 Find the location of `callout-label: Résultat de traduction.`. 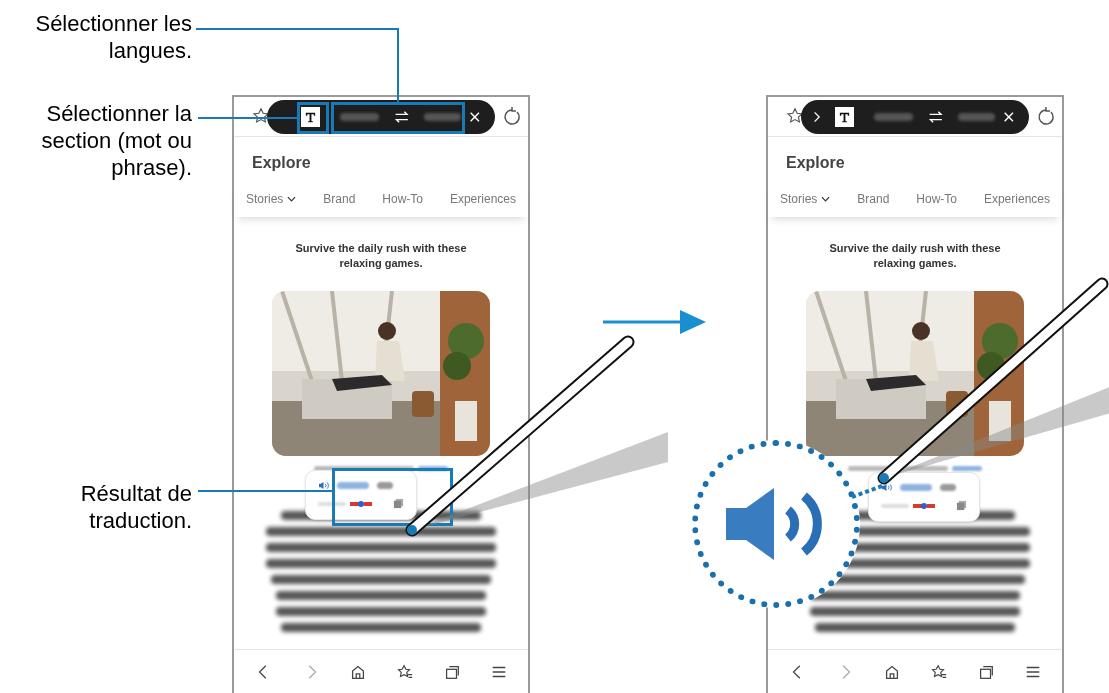

callout-label: Résultat de traduction. is located at coordinates (135, 507).